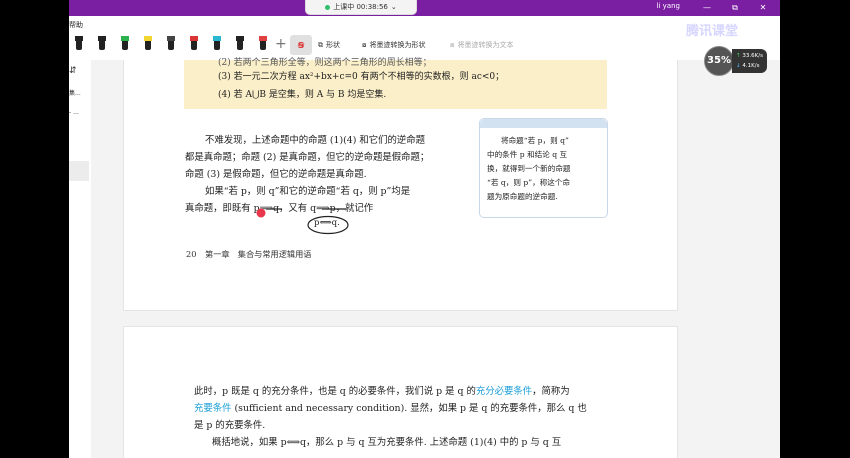 The height and width of the screenshot is (458, 850). What do you see at coordinates (76, 25) in the screenshot?
I see `menu-help: 帮助` at bounding box center [76, 25].